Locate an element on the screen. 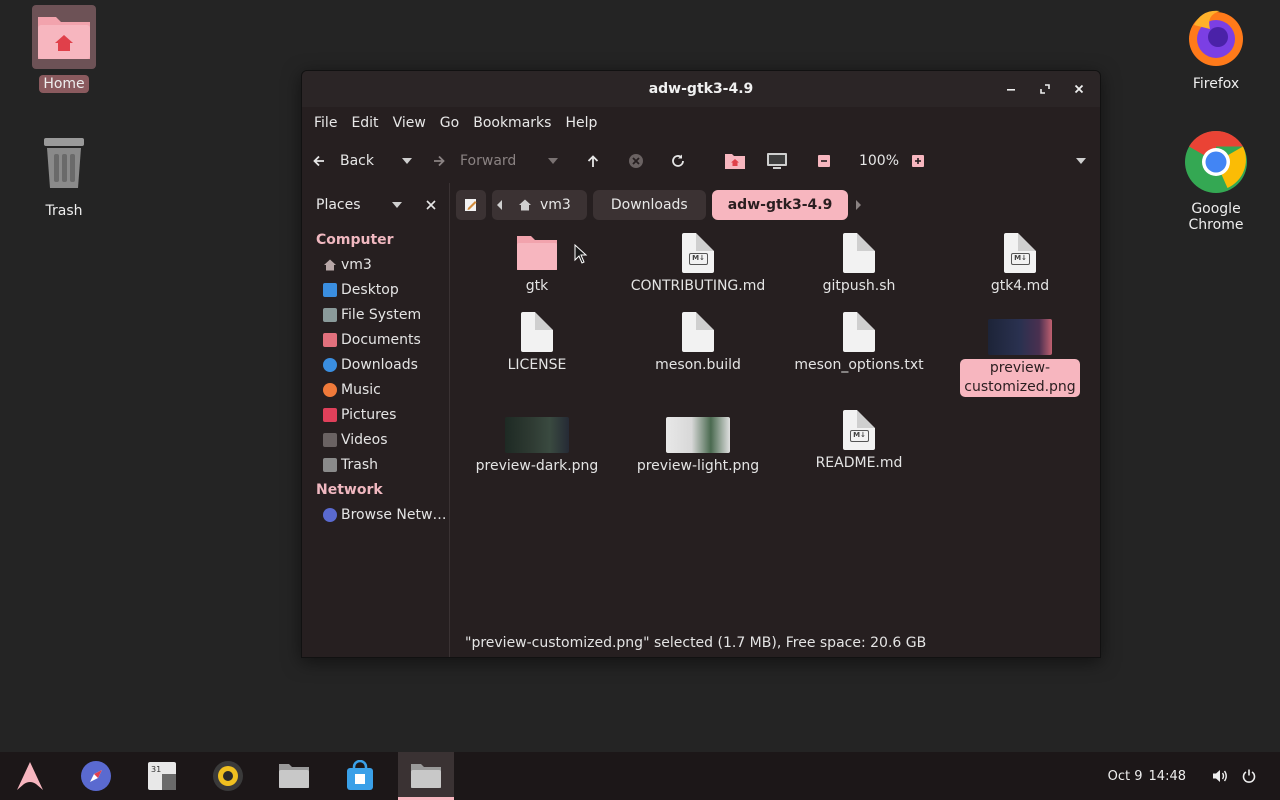 Image resolution: width=1280 pixels, height=800 pixels. menu-go: Go is located at coordinates (449, 123).